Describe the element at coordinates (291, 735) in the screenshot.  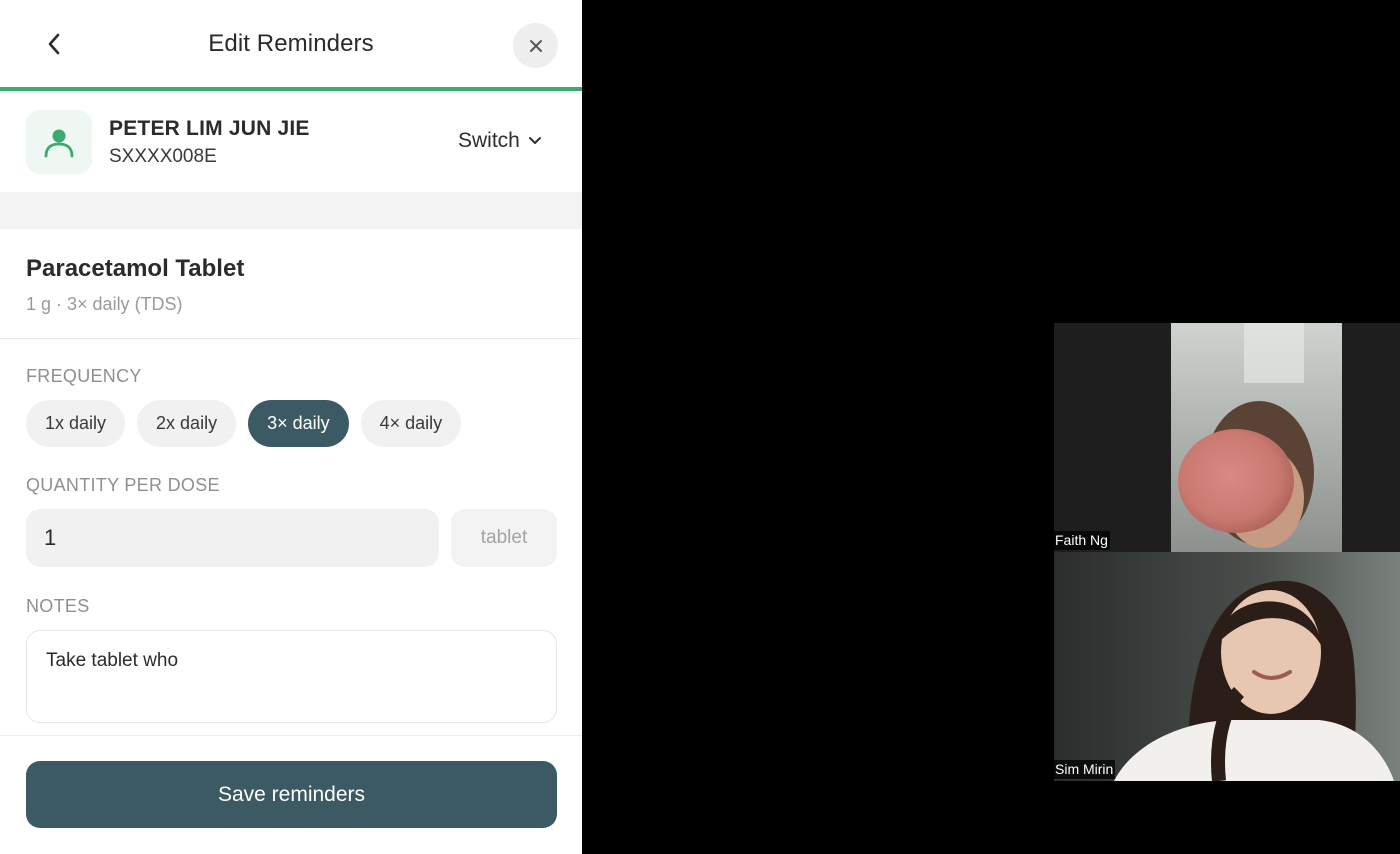
I see `footer-divider` at that location.